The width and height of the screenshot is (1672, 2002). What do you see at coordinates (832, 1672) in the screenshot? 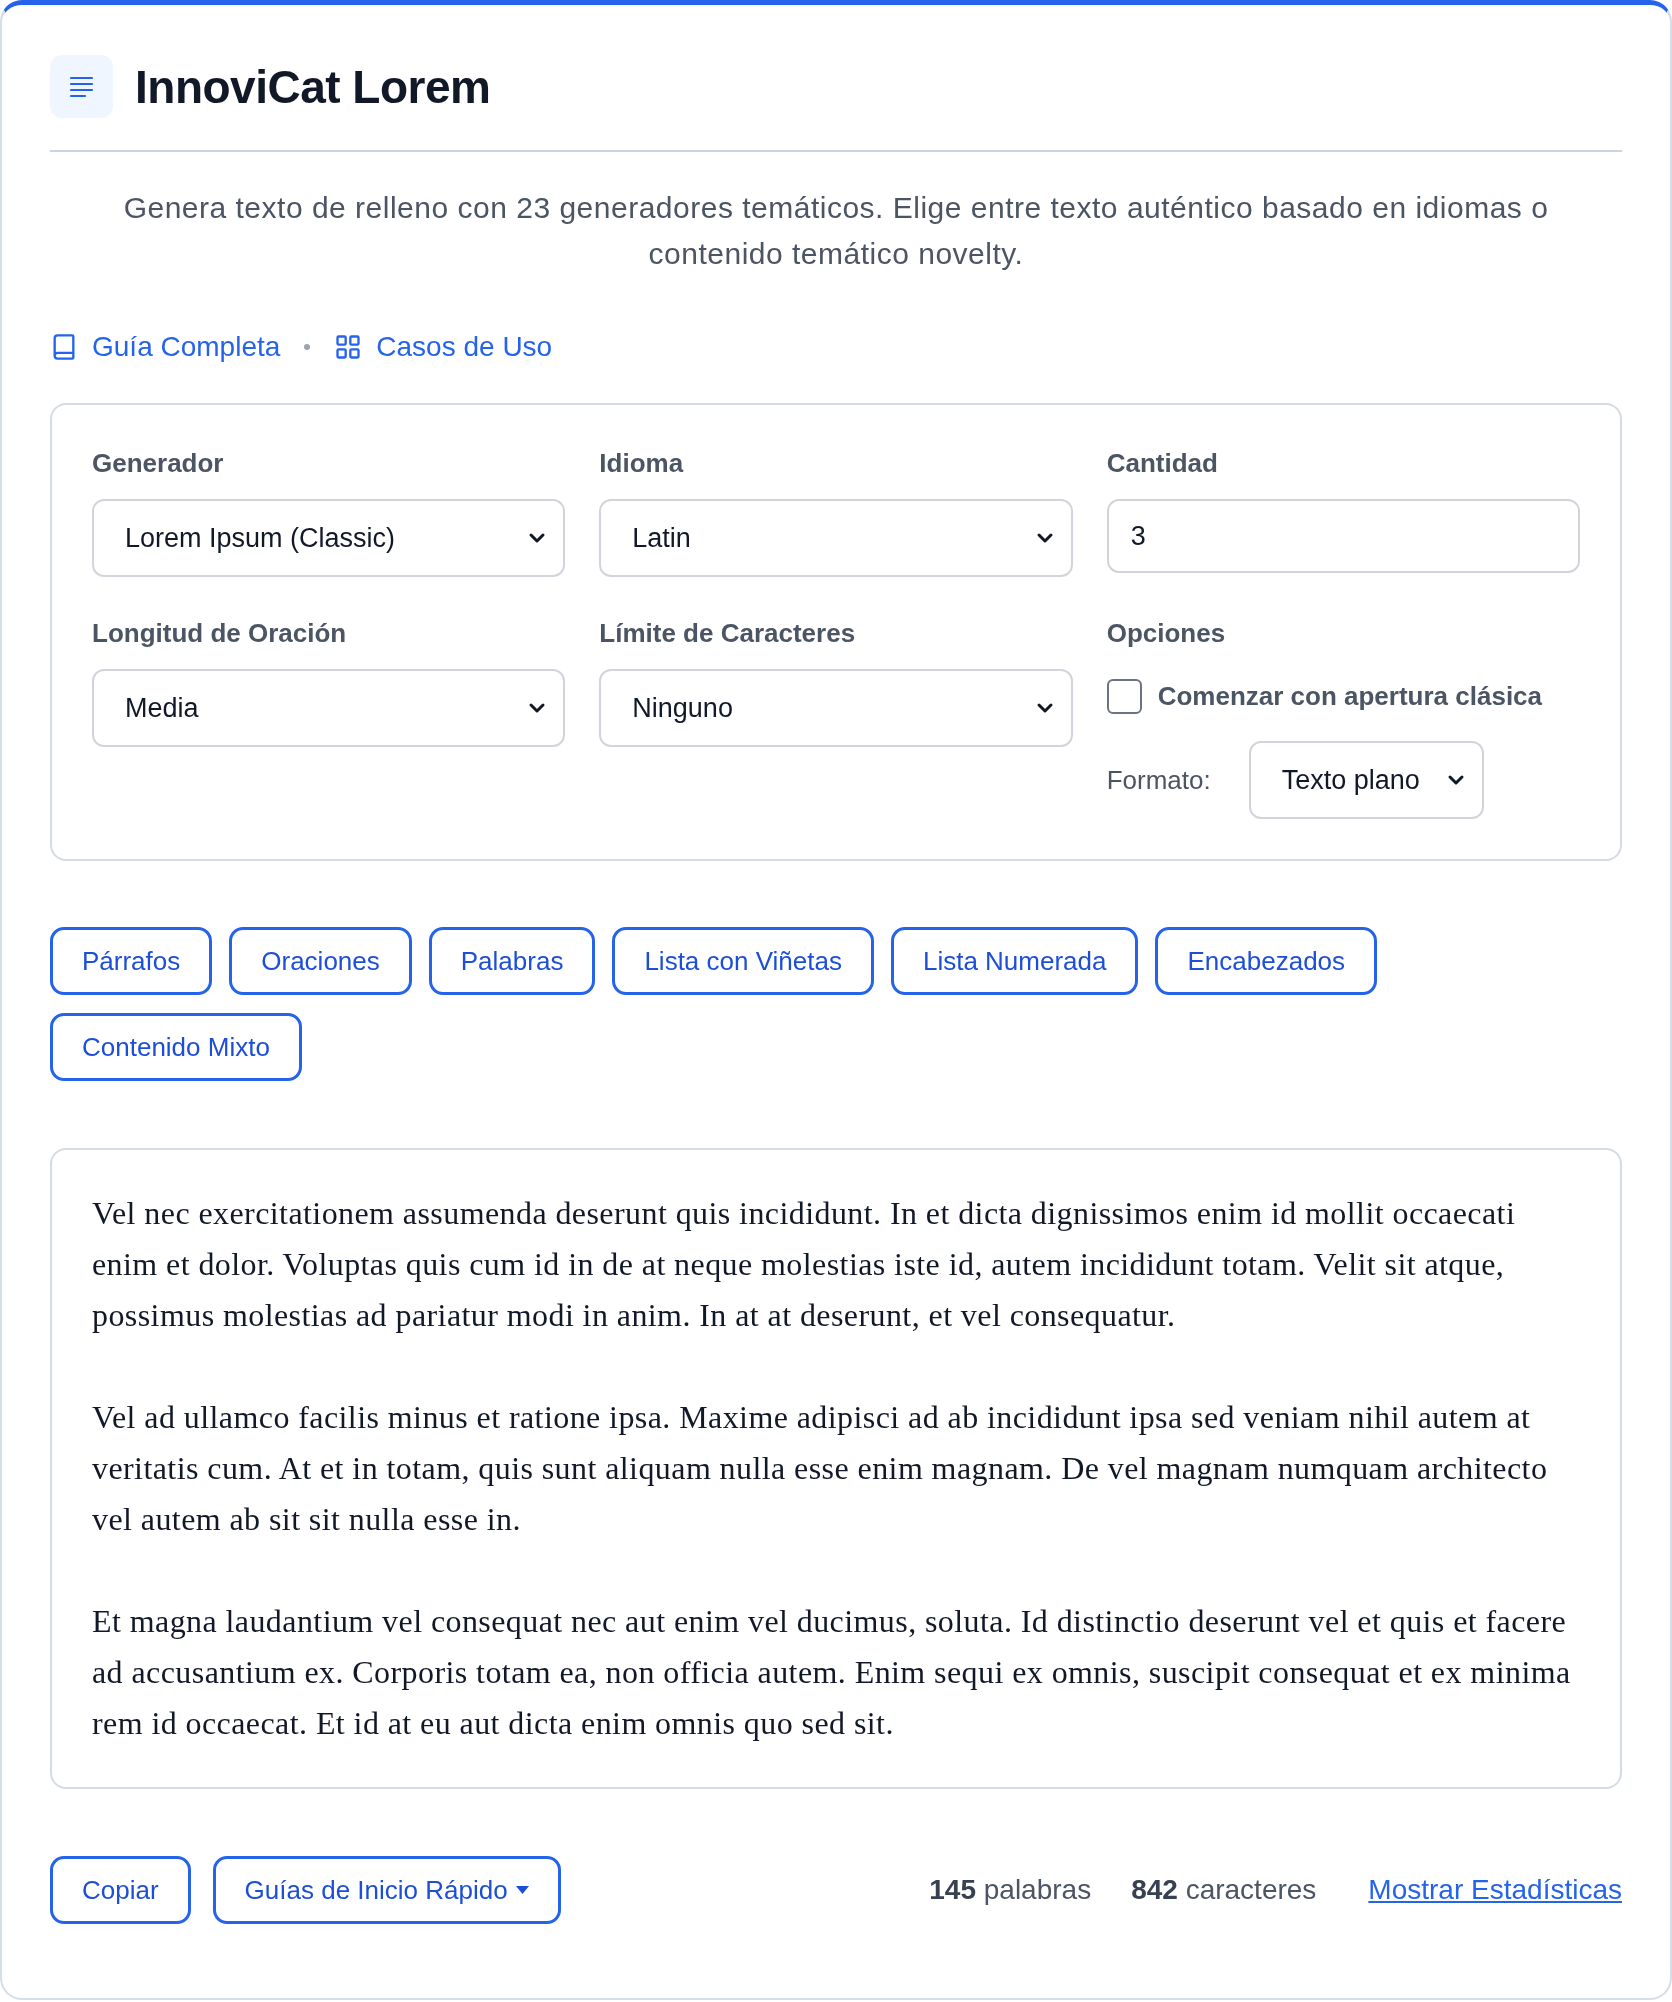
I see `output-paragraph: Et magna laudantium vel consequat nec aut enim vel ducimus, soluta. Id distinctio deserunt vel et quis et facere ad accusantium ex. Corporis totam ea, non officia autem. Enim sequi ex omnis, suscipit consequat et ex minima rem id occaecat. Et id at eu aut dicta enim omnis quo sed sit.` at bounding box center [832, 1672].